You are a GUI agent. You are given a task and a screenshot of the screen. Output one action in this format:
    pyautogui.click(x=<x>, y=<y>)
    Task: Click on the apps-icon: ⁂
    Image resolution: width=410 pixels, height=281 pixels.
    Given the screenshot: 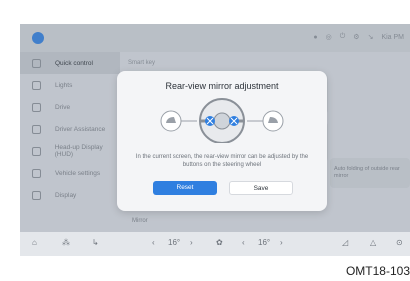 What is the action you would take?
    pyautogui.click(x=66, y=242)
    